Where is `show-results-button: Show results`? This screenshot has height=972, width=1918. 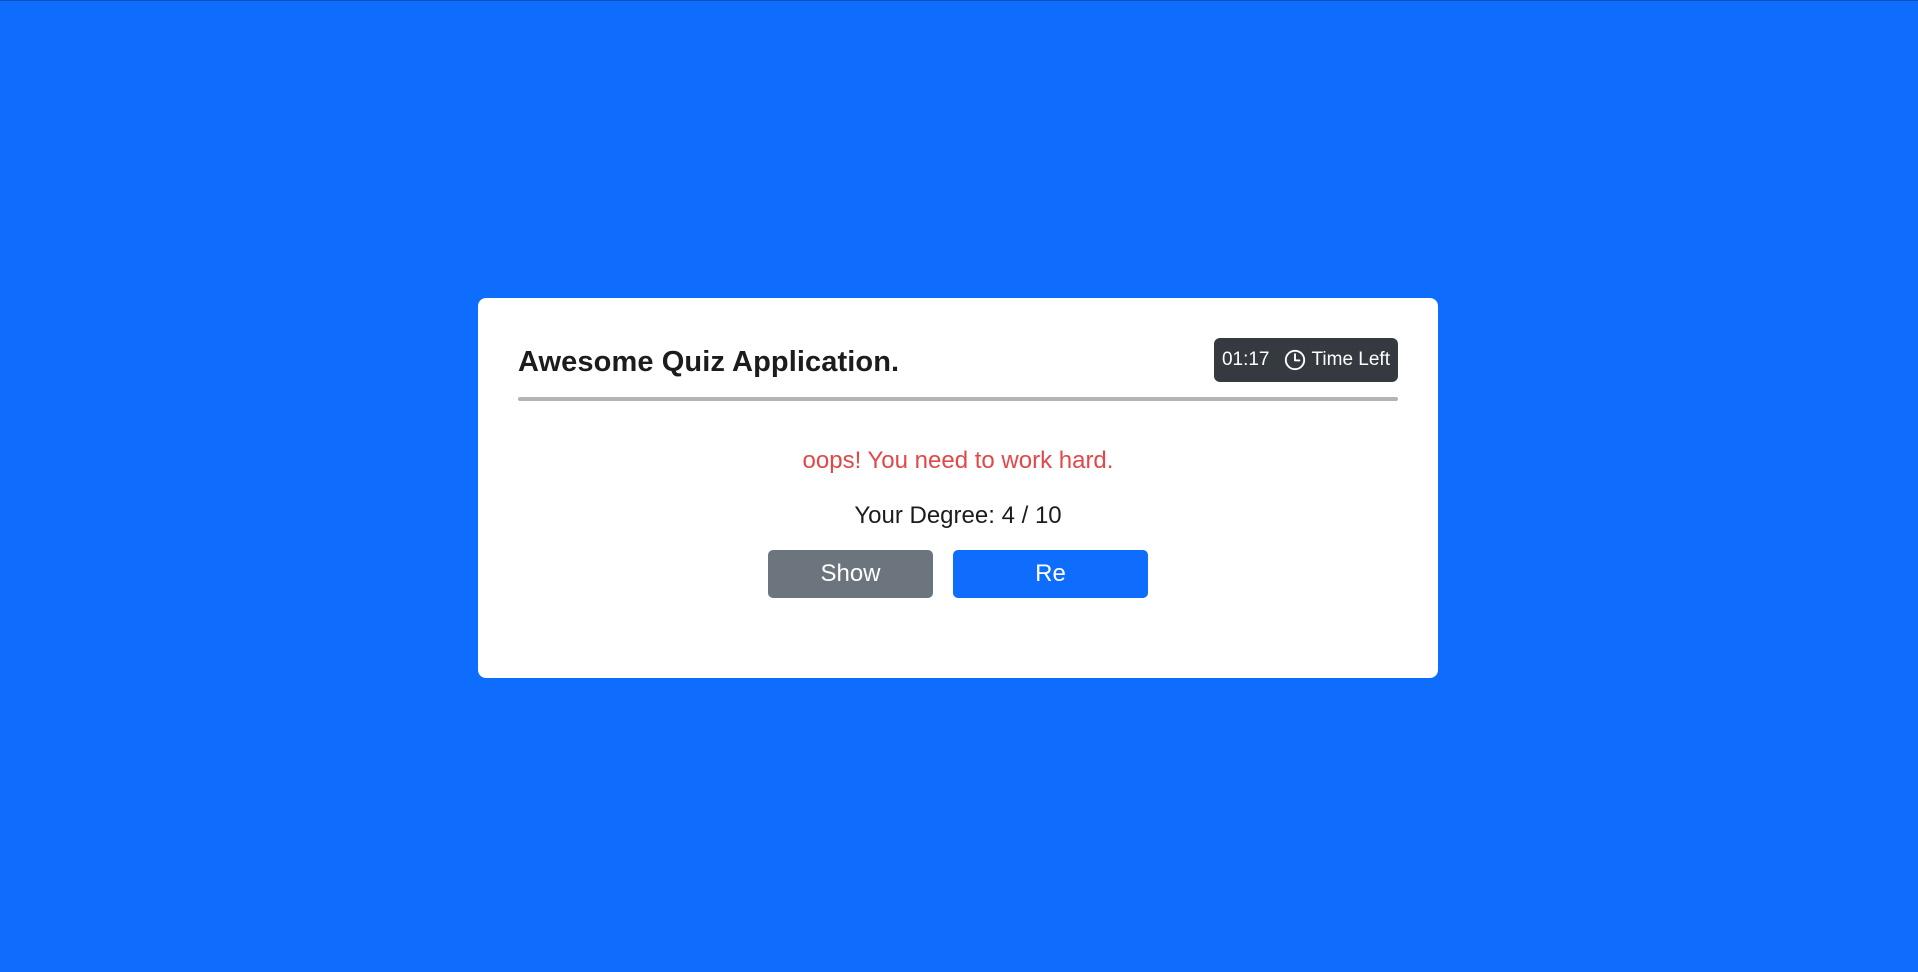
show-results-button: Show results is located at coordinates (850, 592).